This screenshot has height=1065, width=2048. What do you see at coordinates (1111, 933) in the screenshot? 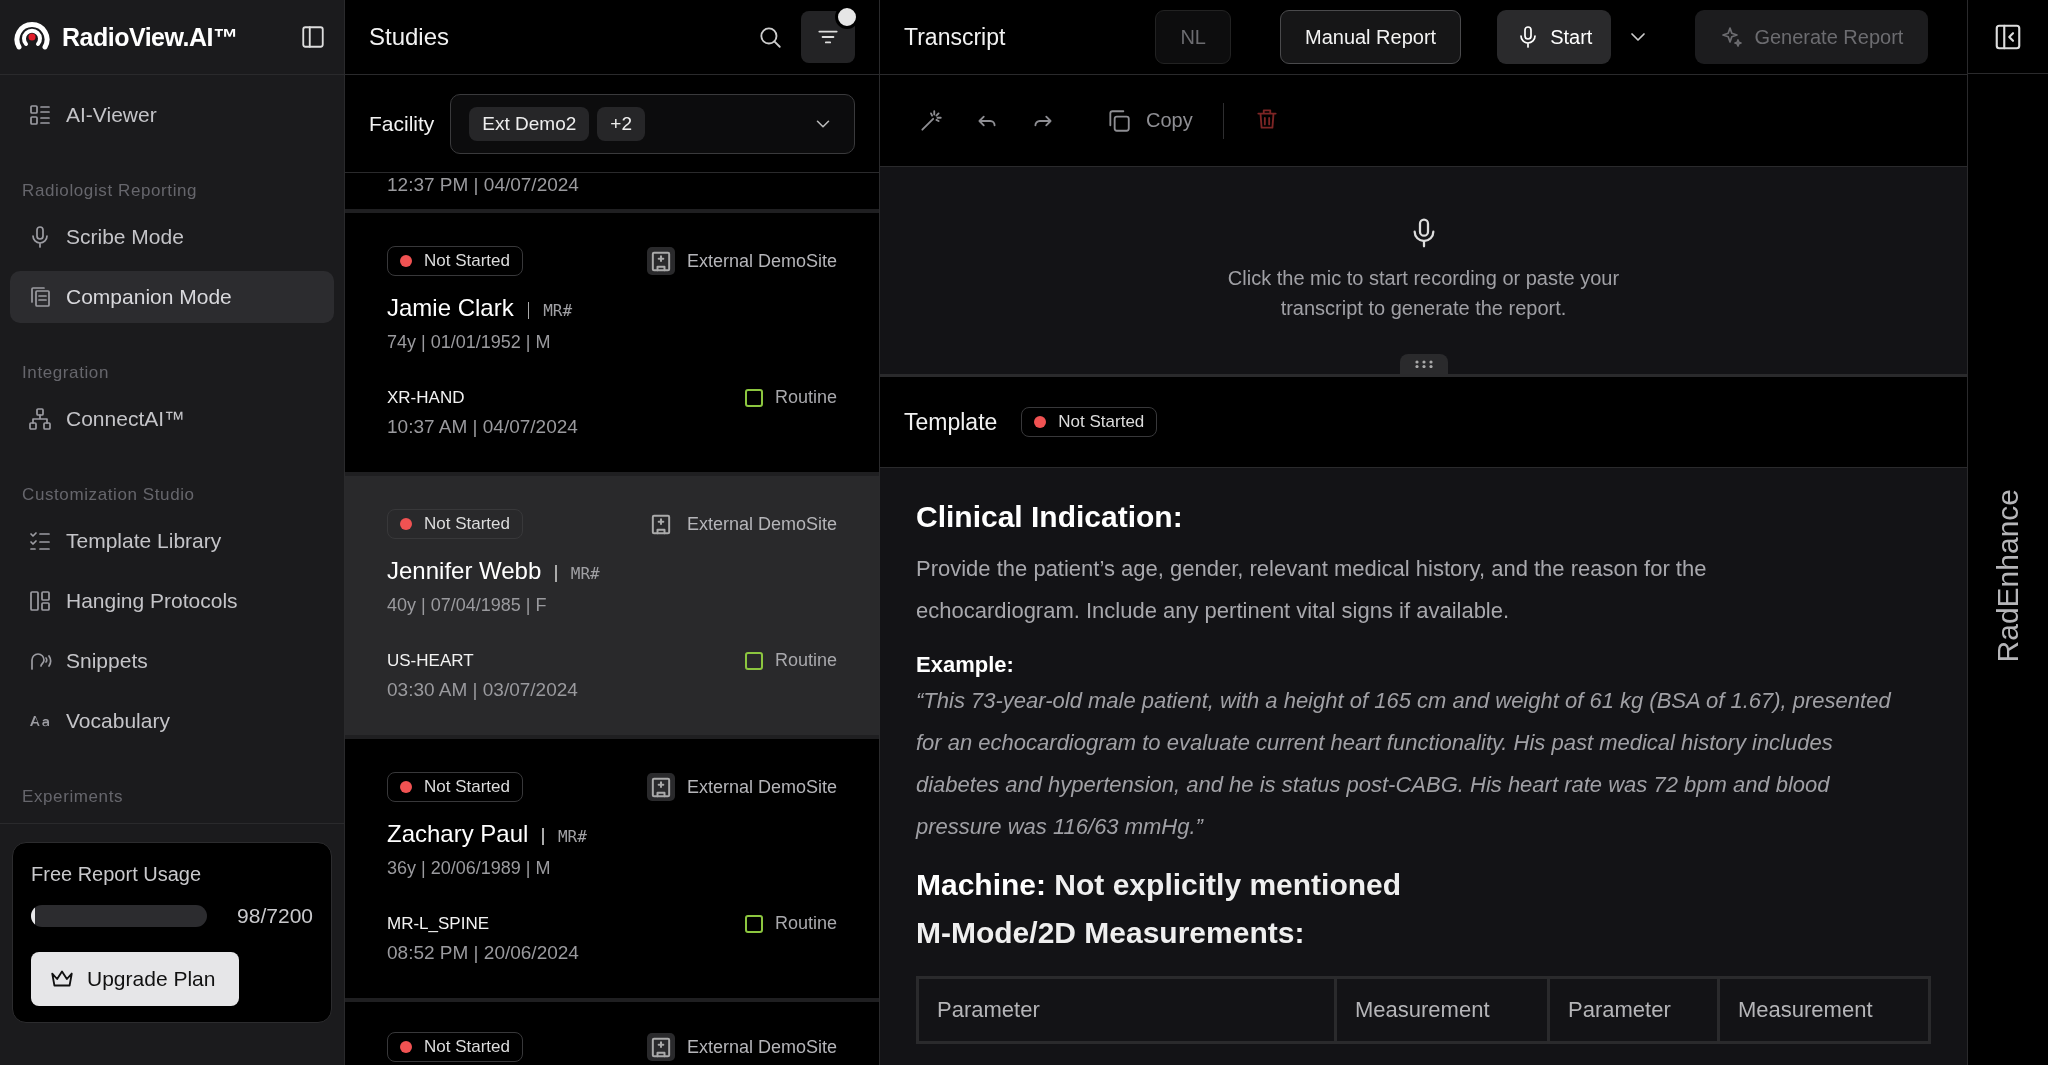
I see `section-heading: M-Mode/2D Measurements:` at bounding box center [1111, 933].